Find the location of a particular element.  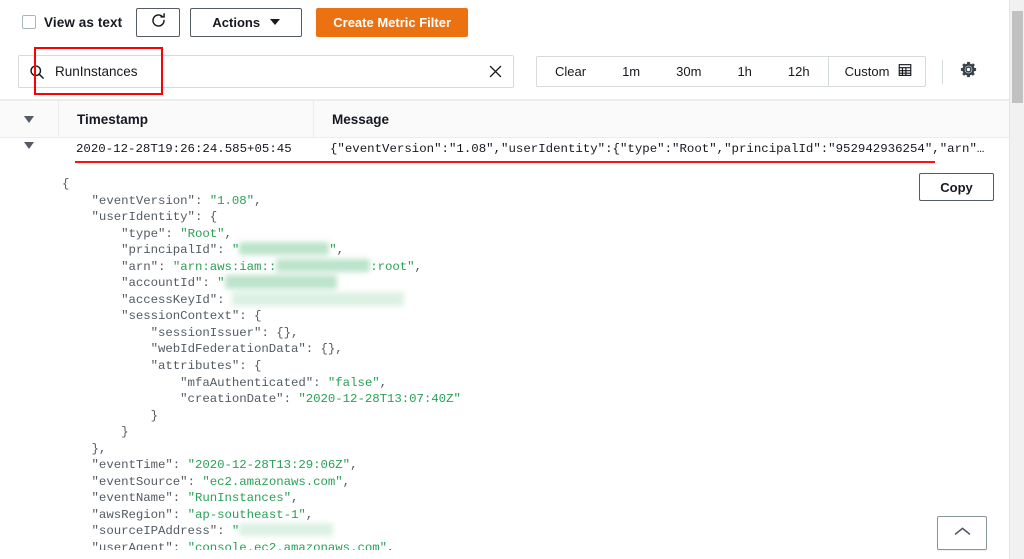

range-custom-label: Custom is located at coordinates (867, 71).